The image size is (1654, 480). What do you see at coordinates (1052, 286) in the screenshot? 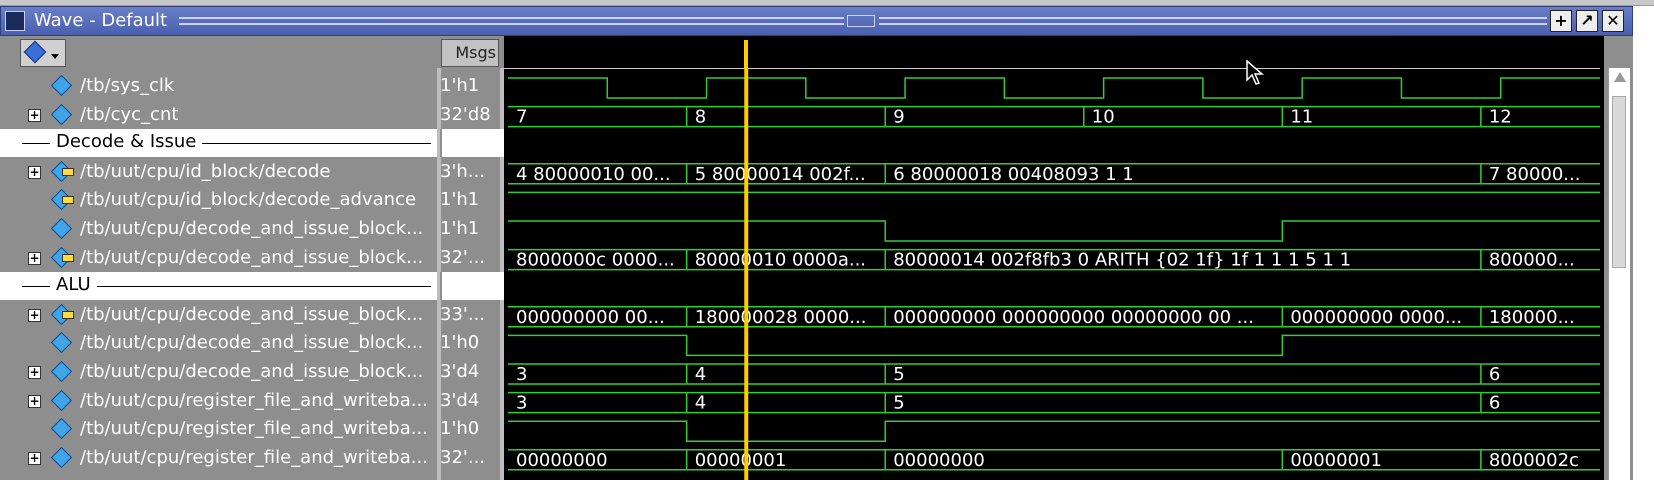
I see `divider-wave-gap` at bounding box center [1052, 286].